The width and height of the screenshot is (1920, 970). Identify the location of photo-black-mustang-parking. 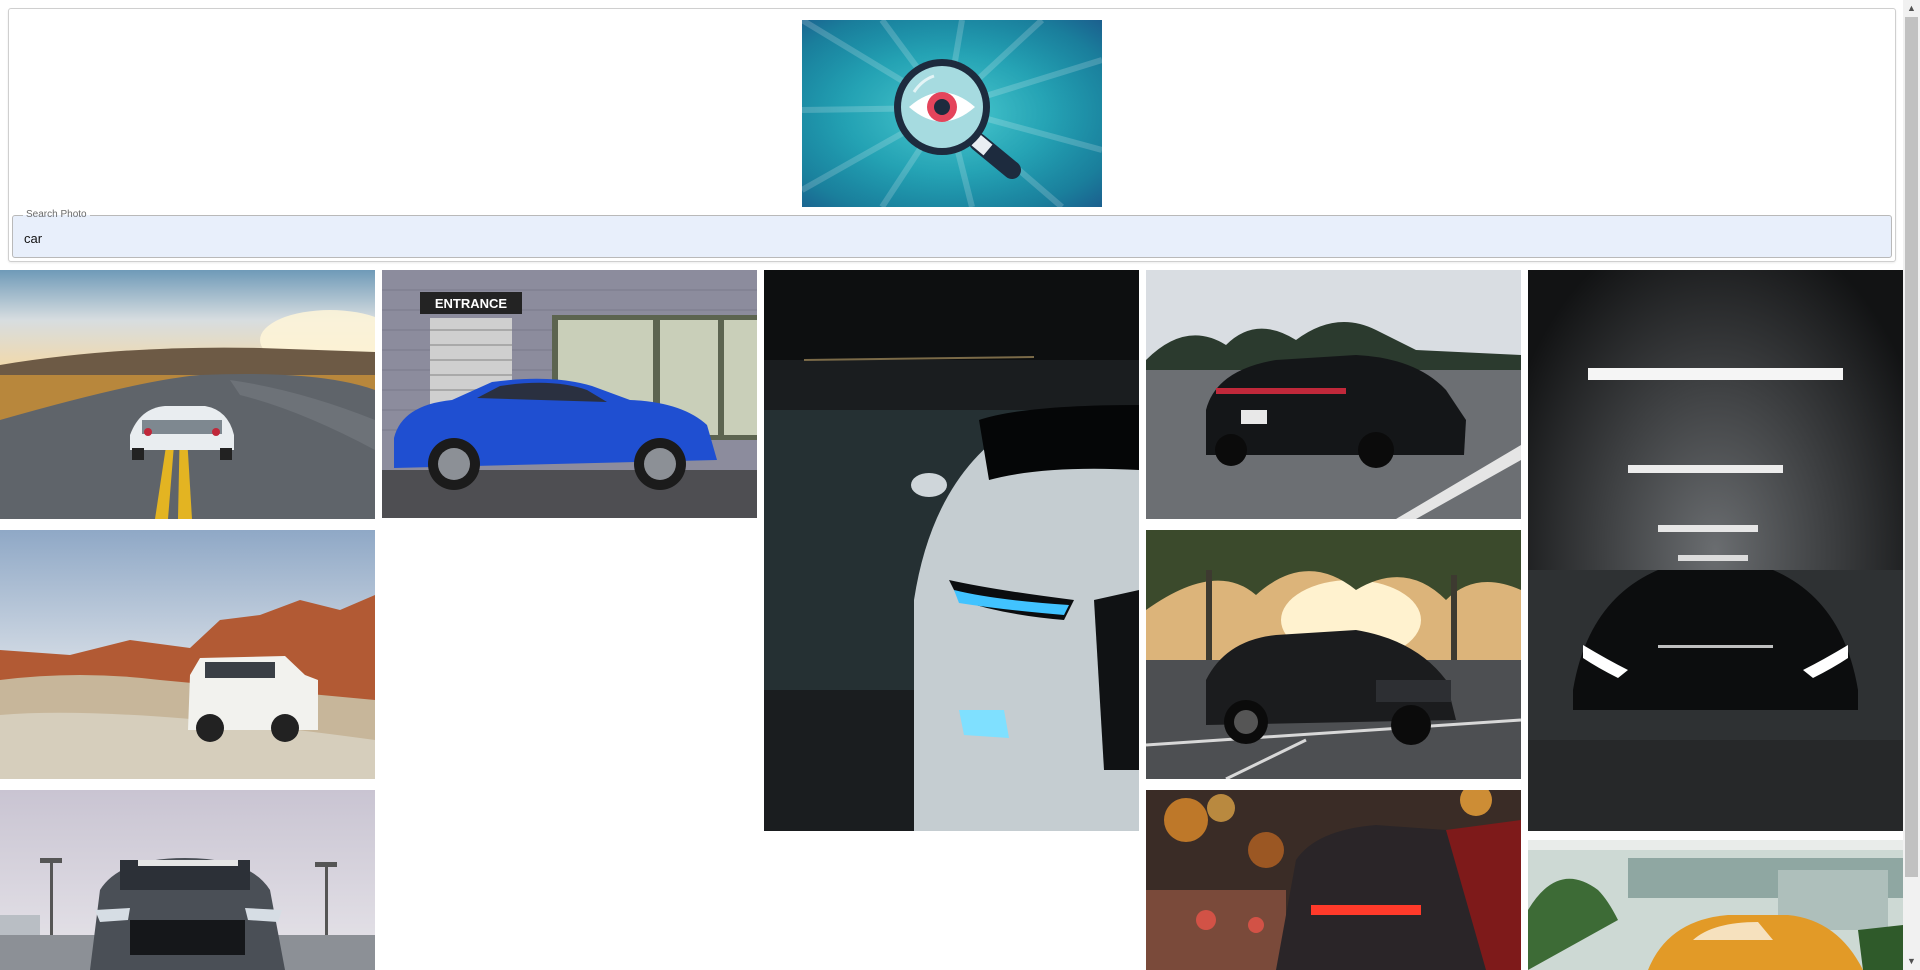
(1333, 654).